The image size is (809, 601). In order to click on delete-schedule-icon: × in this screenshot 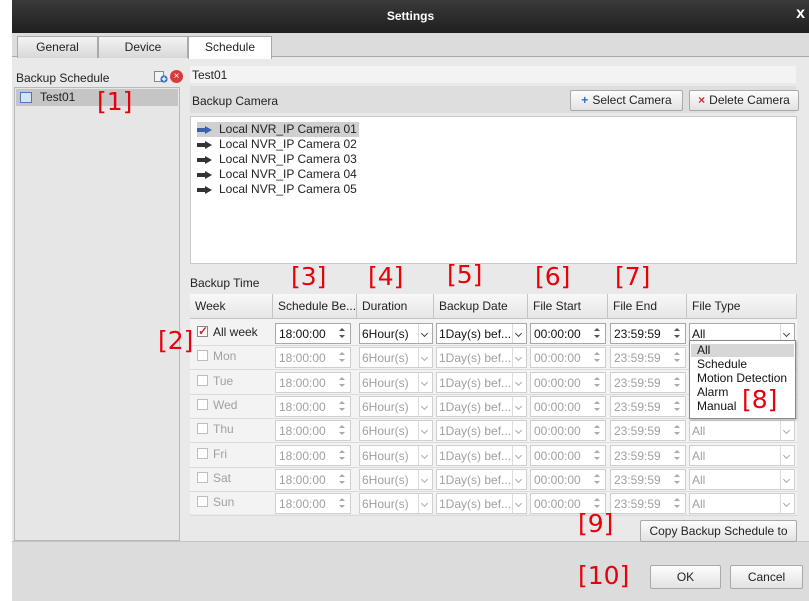, I will do `click(176, 76)`.